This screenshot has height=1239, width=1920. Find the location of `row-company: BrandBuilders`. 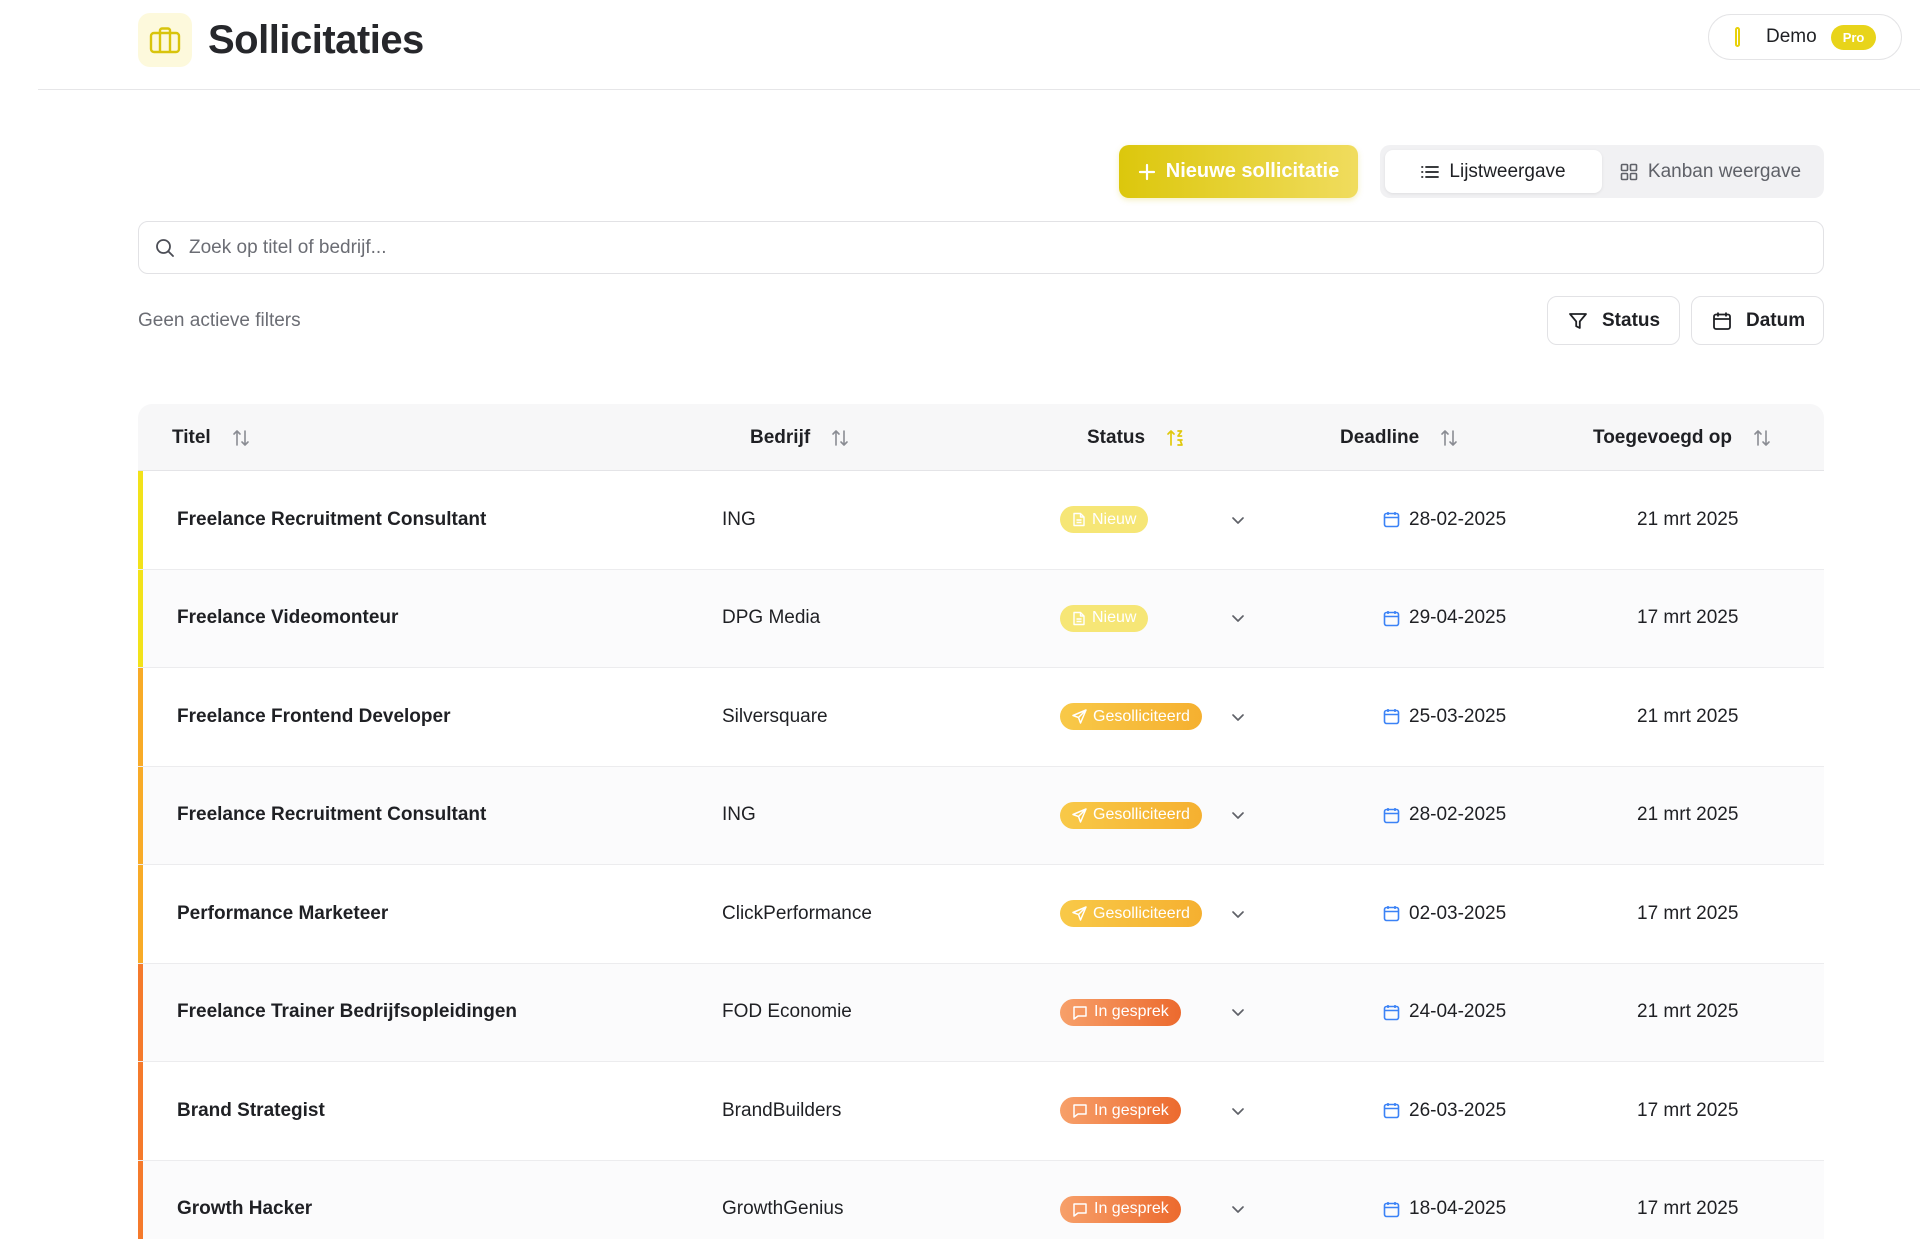

row-company: BrandBuilders is located at coordinates (782, 1110).